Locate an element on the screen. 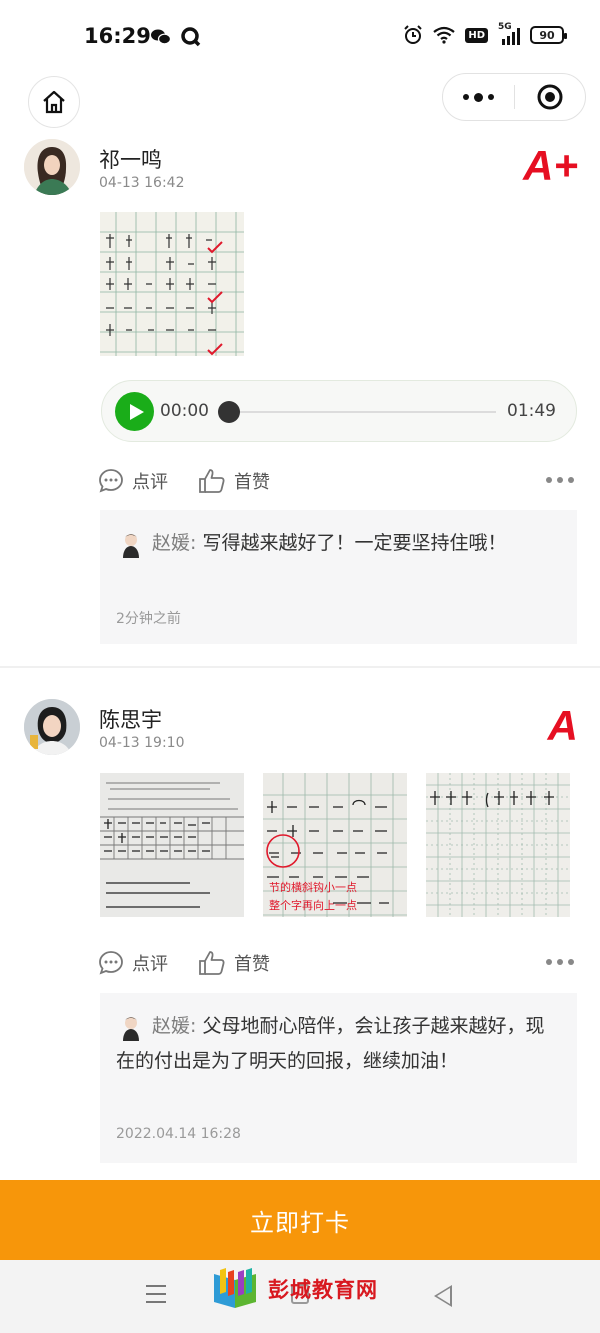 The height and width of the screenshot is (1333, 600). mini-program-capsule is located at coordinates (514, 97).